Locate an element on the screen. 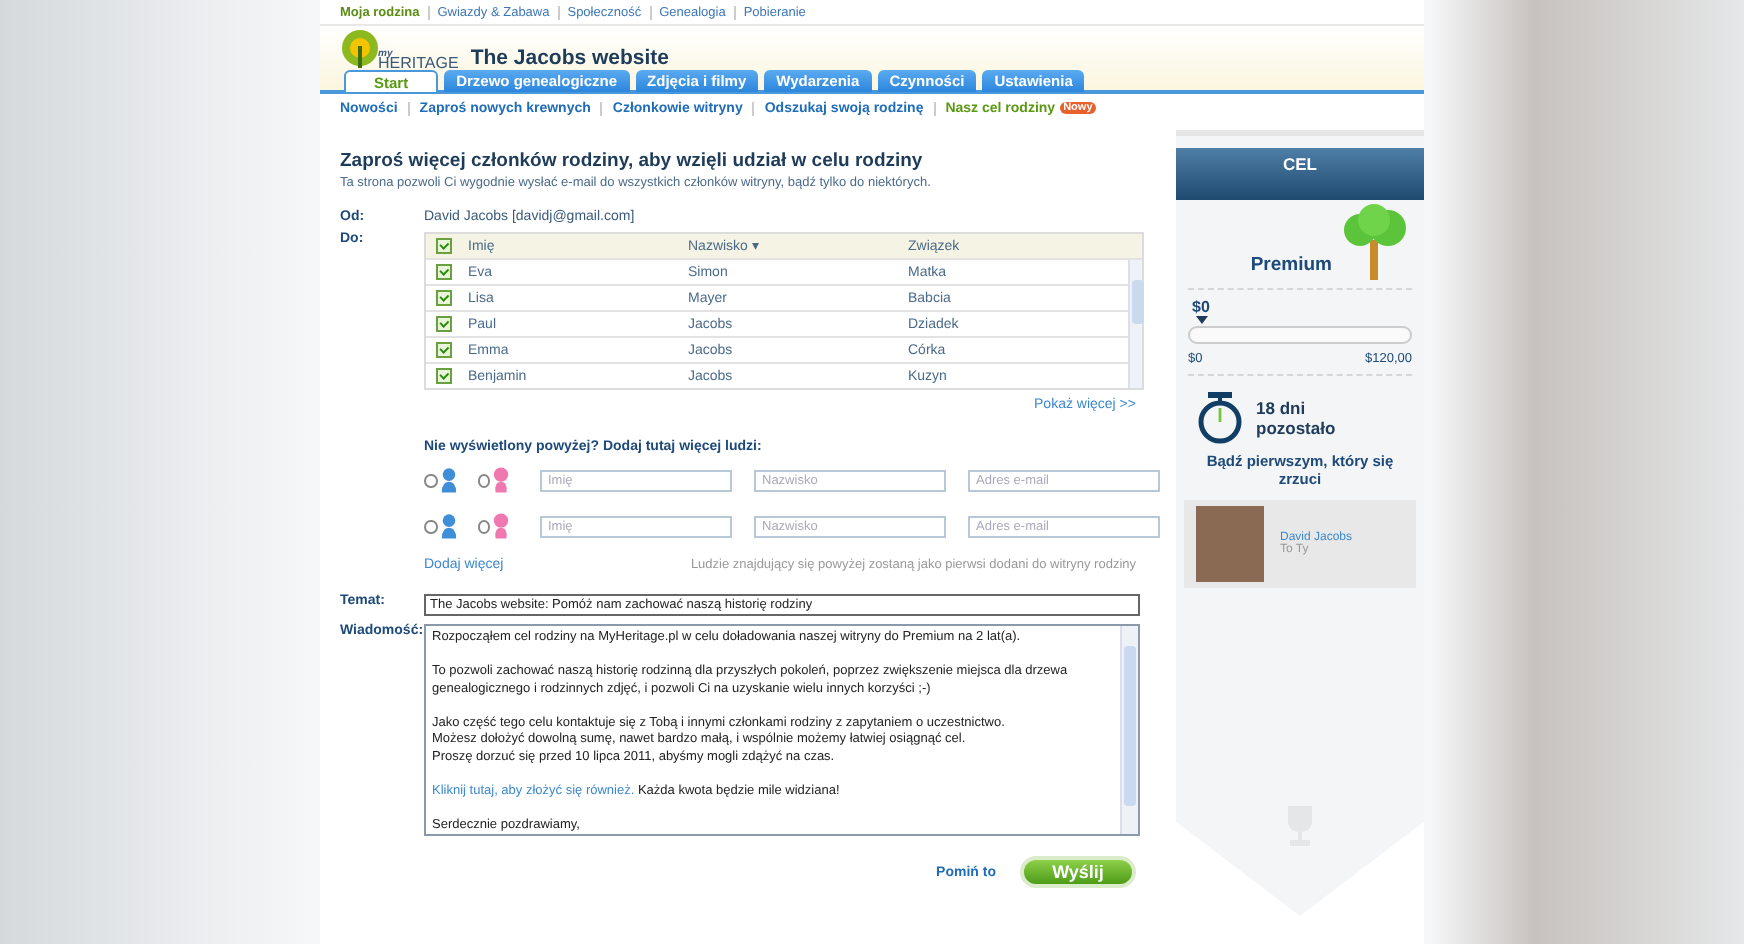 Image resolution: width=1744 pixels, height=944 pixels. send-button: Wyślij is located at coordinates (1078, 872).